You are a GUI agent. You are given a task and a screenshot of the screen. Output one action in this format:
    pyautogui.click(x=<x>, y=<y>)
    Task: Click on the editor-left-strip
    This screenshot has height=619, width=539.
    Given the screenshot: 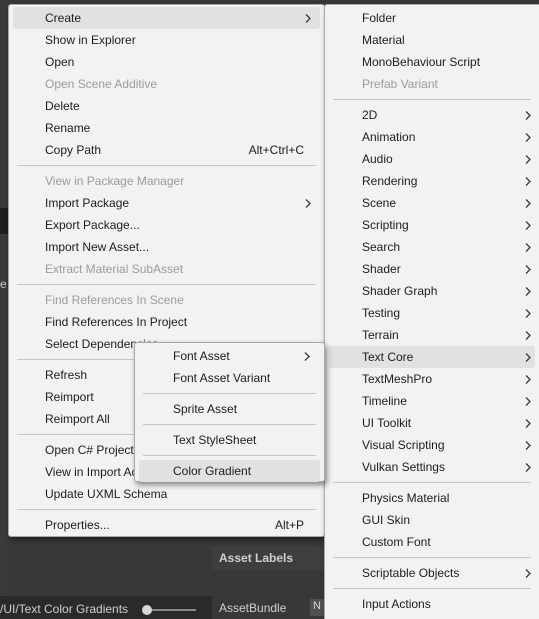 What is the action you would take?
    pyautogui.click(x=4, y=309)
    